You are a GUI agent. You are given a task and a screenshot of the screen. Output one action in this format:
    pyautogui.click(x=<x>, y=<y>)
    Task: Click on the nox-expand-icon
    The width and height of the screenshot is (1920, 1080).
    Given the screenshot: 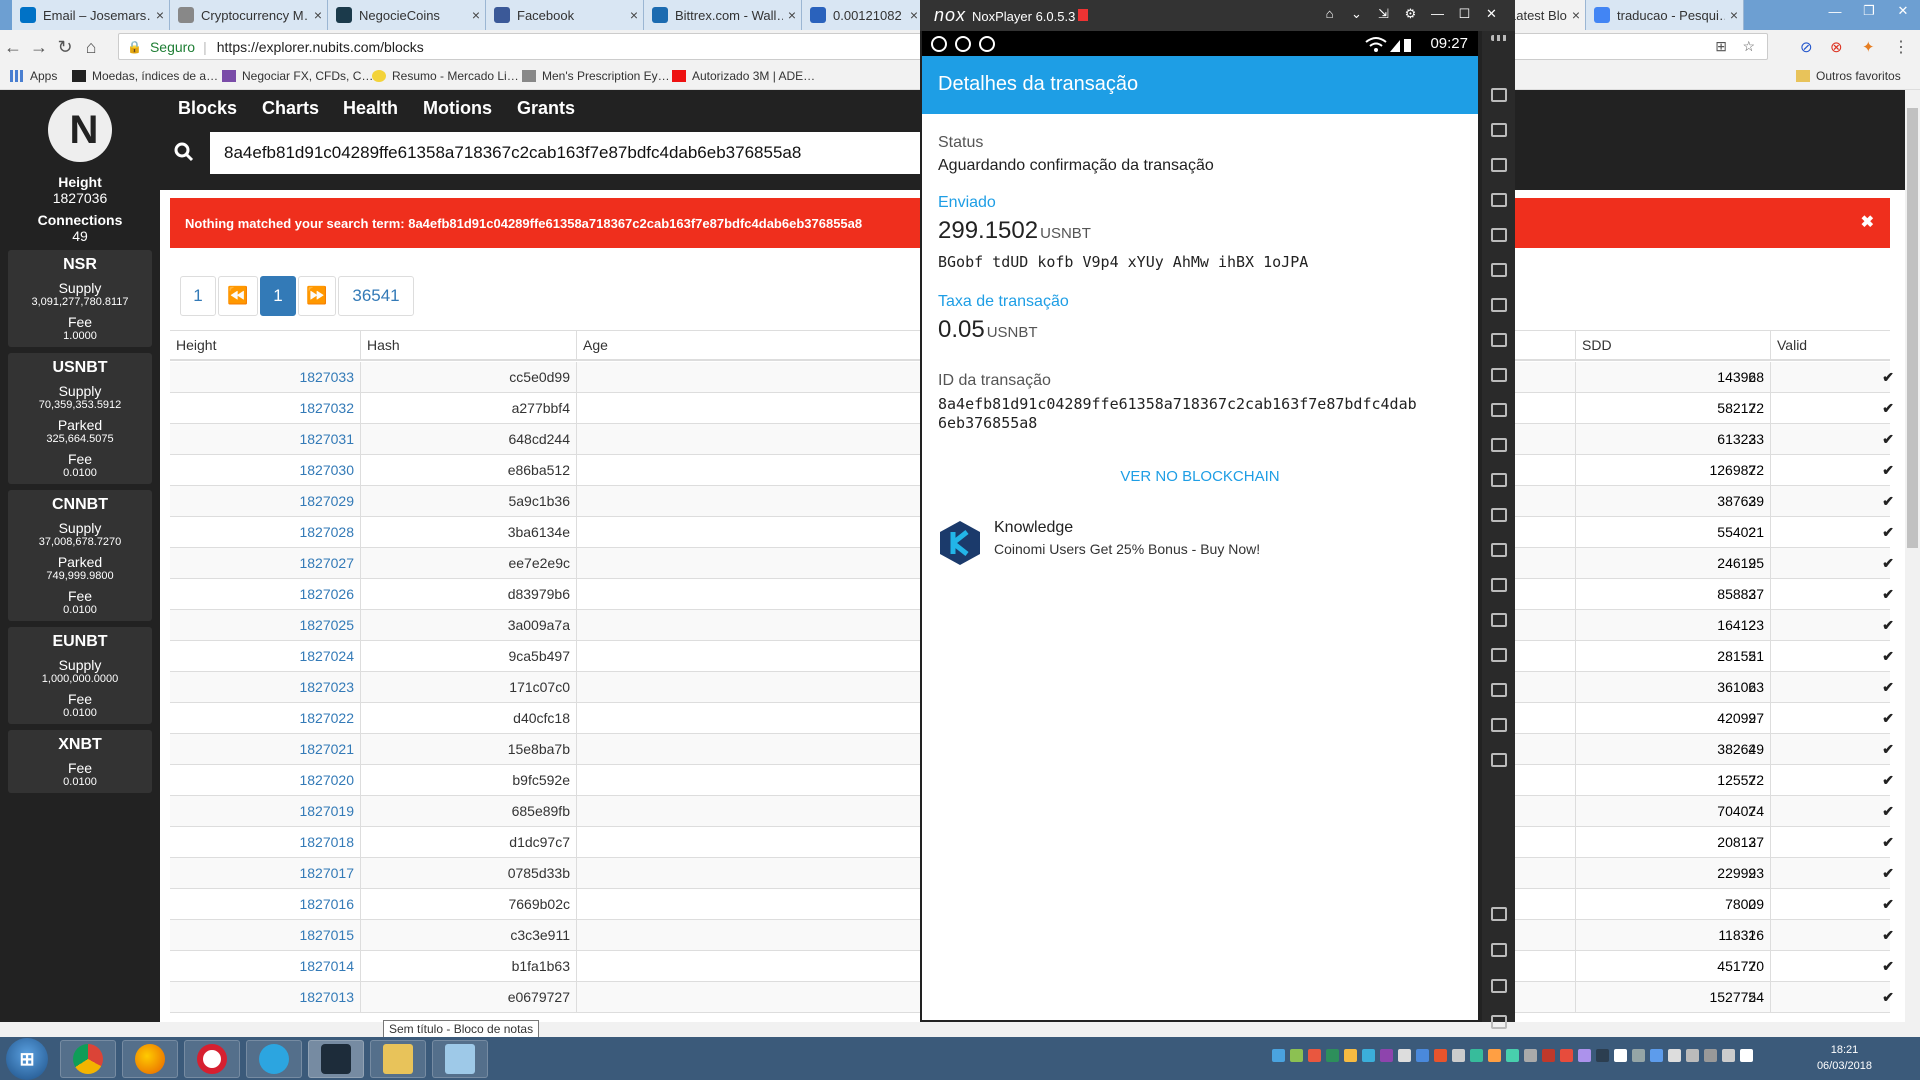 What is the action you would take?
    pyautogui.click(x=1499, y=1022)
    